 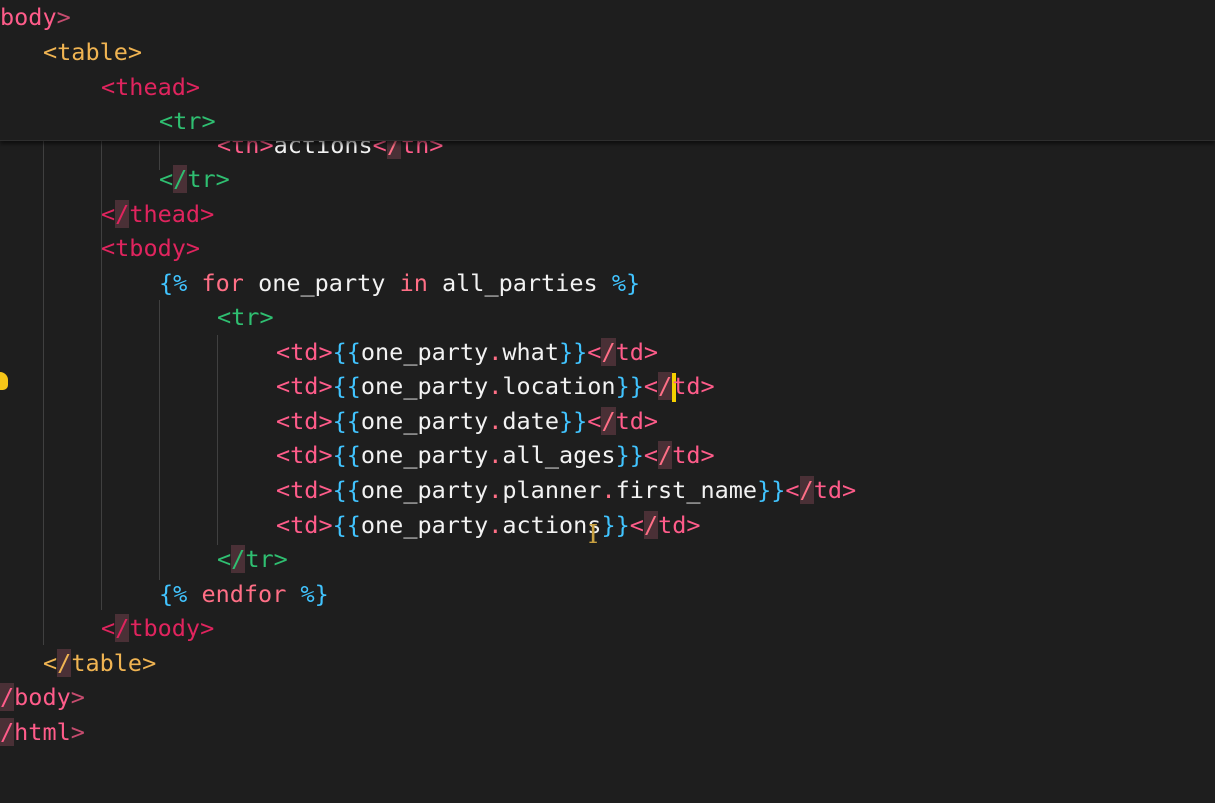 I want to click on code-line: <table>, so click(x=92, y=52).